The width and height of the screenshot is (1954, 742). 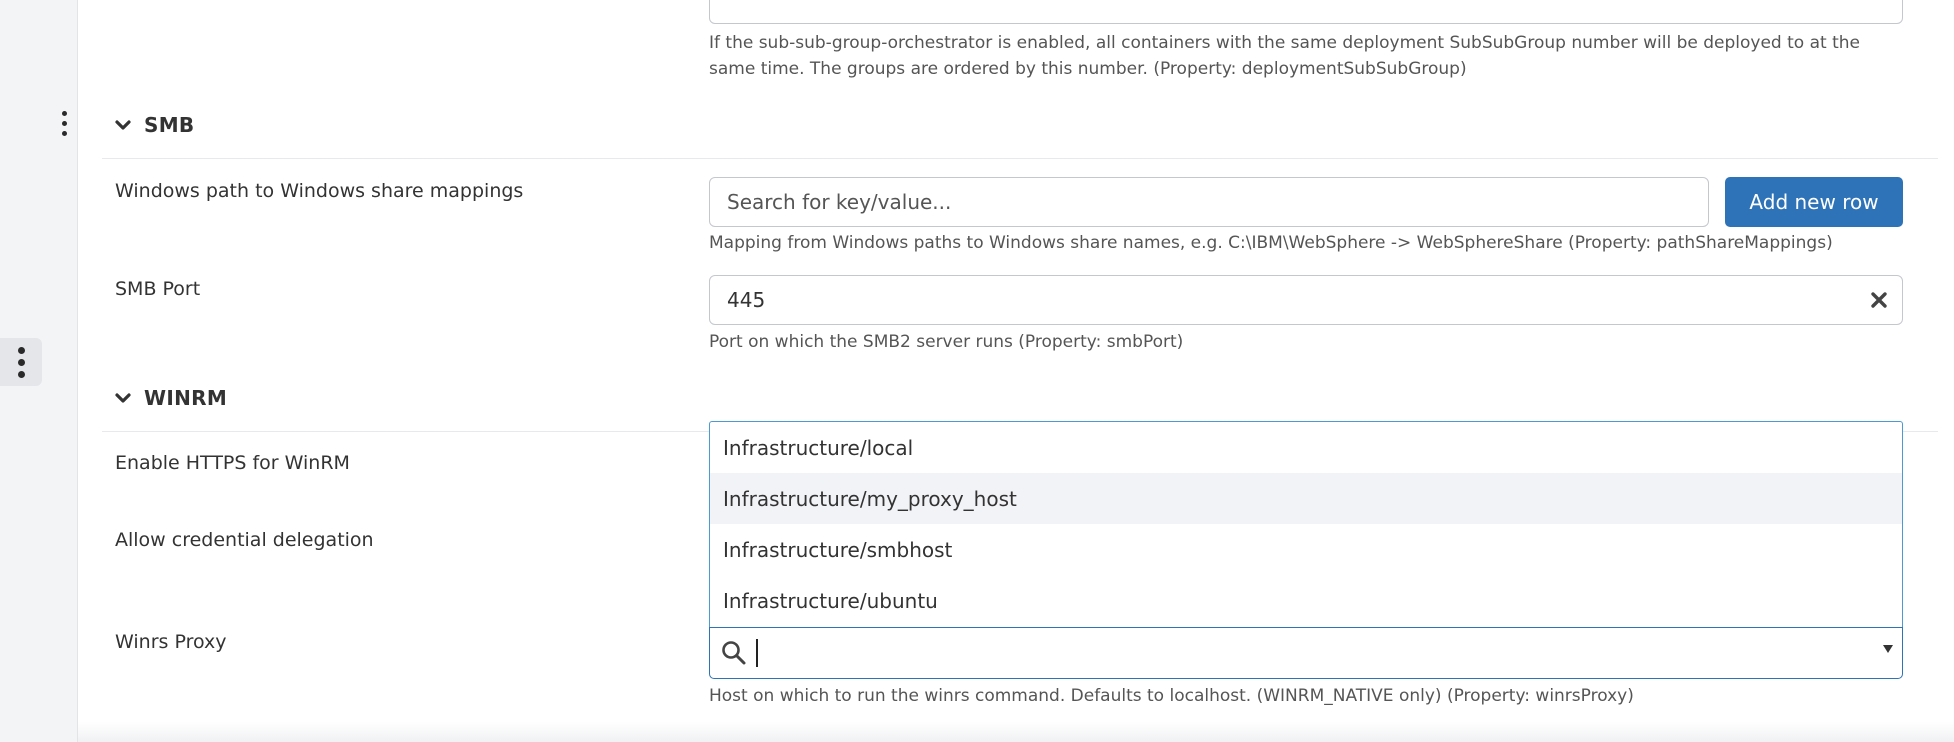 What do you see at coordinates (1306, 600) in the screenshot?
I see `dropdown-option: Infrastructure/ubuntu` at bounding box center [1306, 600].